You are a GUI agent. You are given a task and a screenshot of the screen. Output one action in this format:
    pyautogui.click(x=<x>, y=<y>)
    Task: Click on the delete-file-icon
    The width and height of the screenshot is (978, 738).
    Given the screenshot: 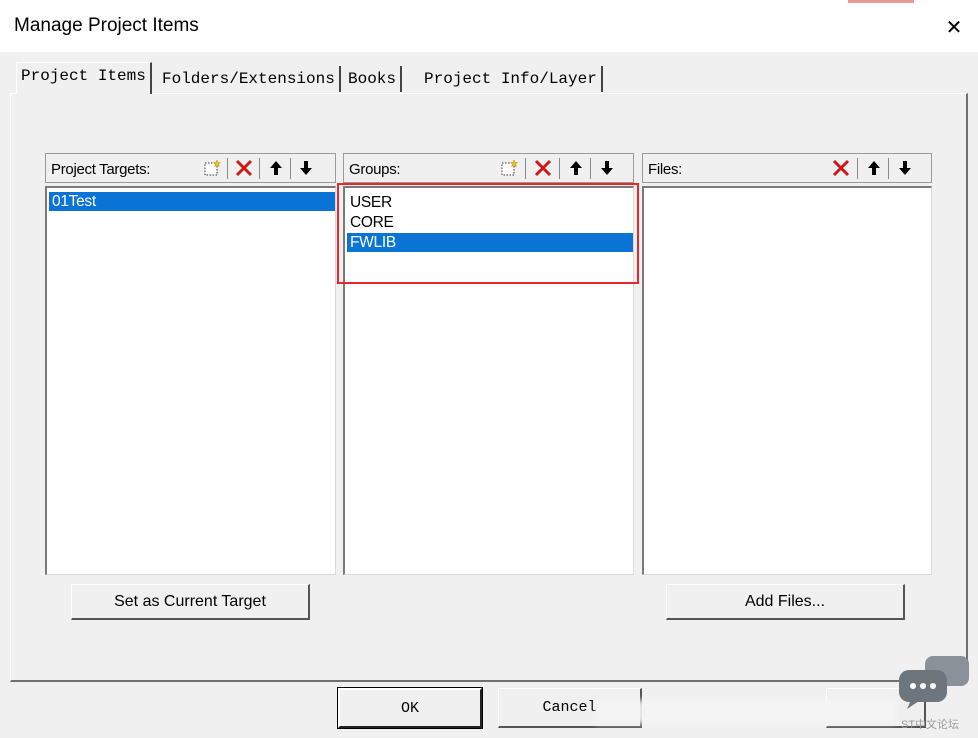 What is the action you would take?
    pyautogui.click(x=841, y=168)
    